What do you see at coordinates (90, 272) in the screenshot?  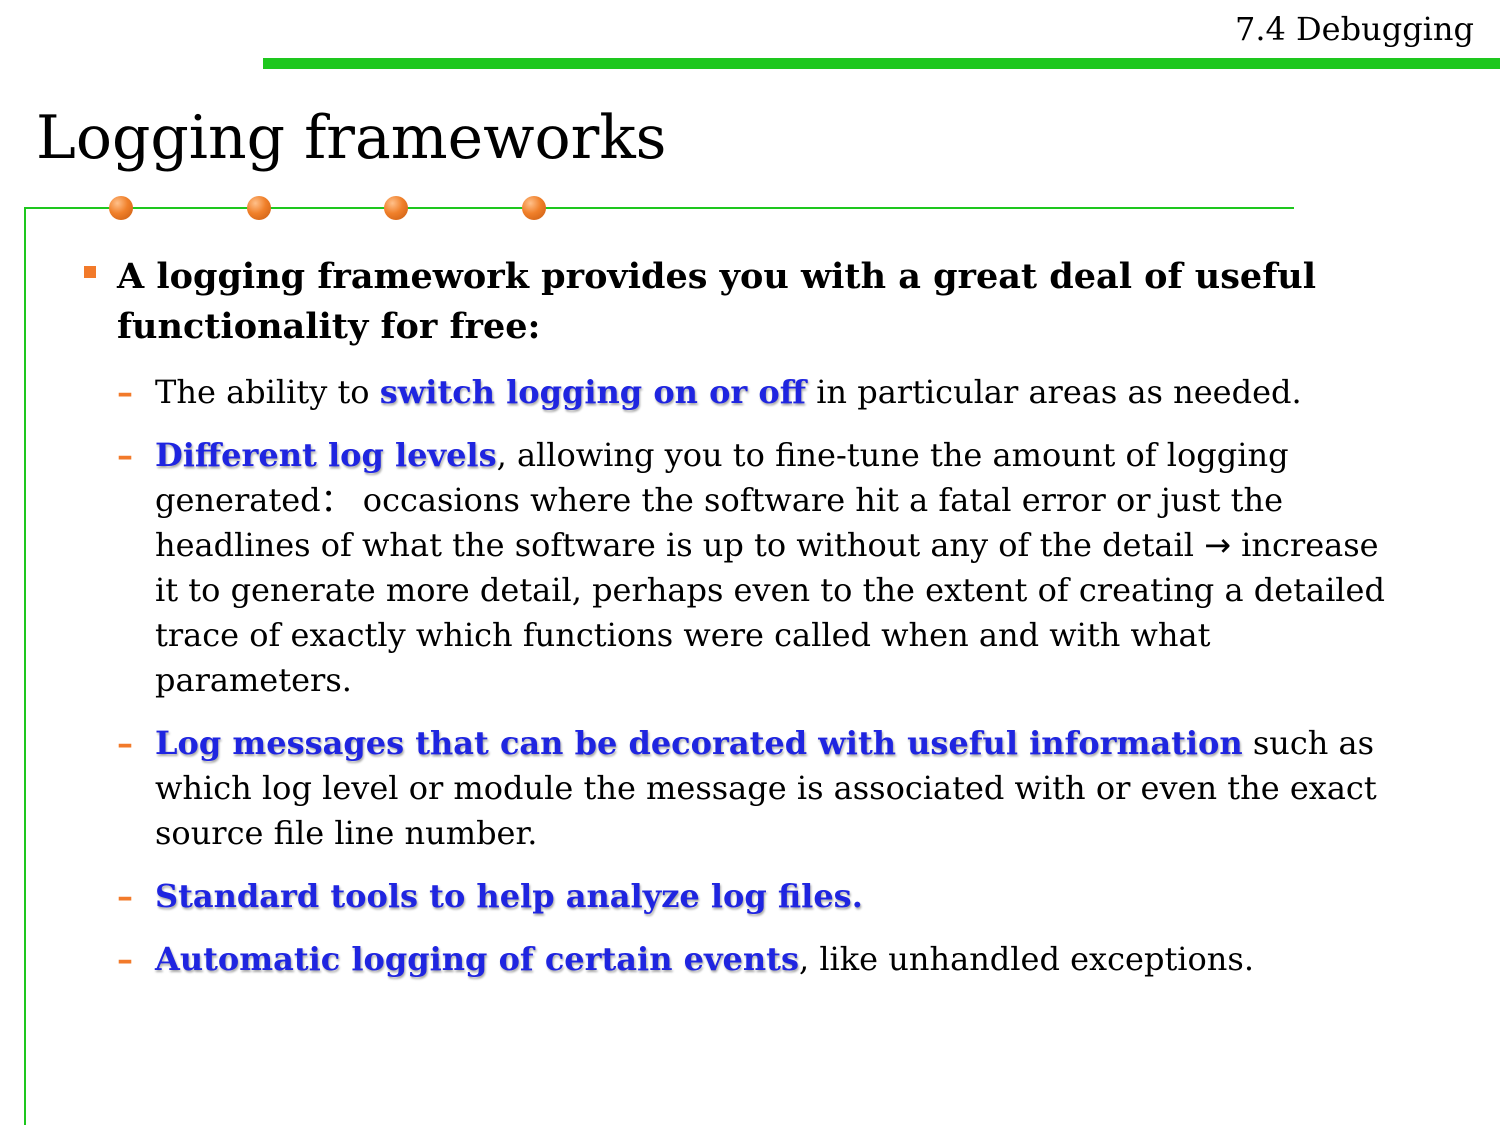 I see `square-bullet-icon` at bounding box center [90, 272].